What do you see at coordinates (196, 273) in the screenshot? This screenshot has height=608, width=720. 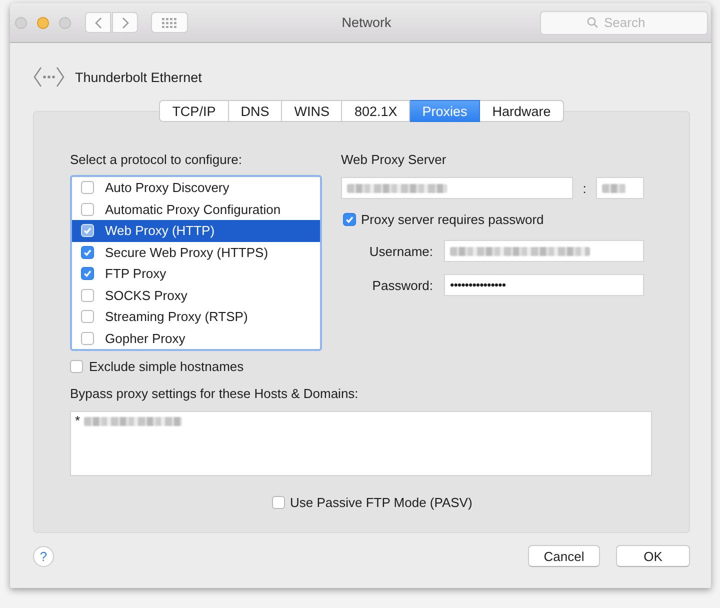 I see `protocol-list-item: FTP Proxy` at bounding box center [196, 273].